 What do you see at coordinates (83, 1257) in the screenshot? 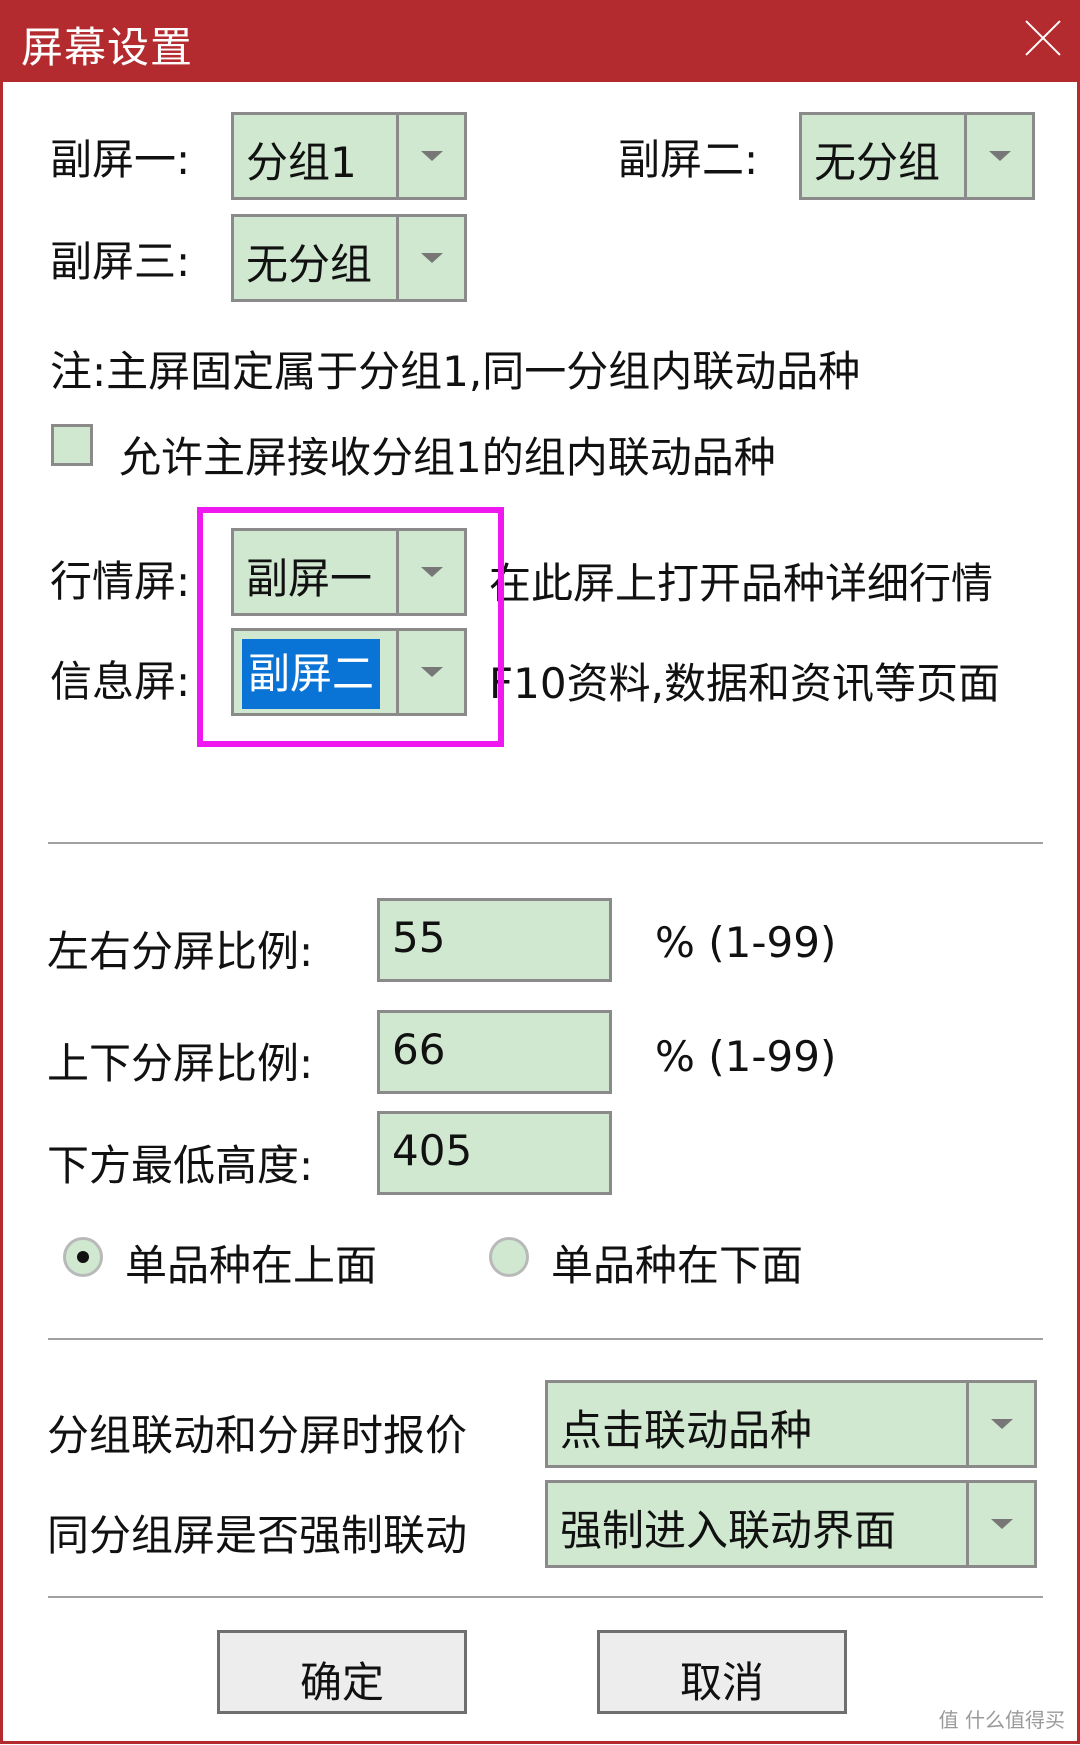
I see `position-top-radio` at bounding box center [83, 1257].